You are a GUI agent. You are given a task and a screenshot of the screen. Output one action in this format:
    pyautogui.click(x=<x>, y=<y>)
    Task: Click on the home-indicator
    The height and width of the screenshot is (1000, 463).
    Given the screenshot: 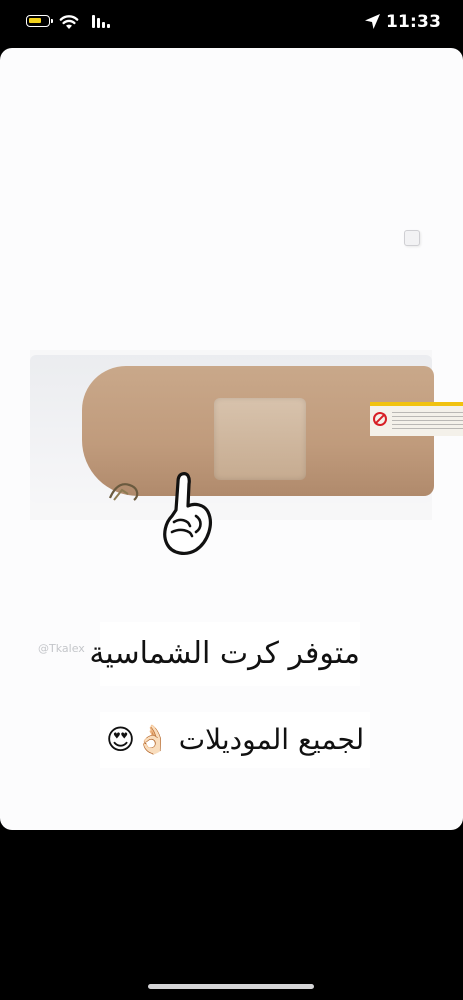 What is the action you would take?
    pyautogui.click(x=231, y=986)
    